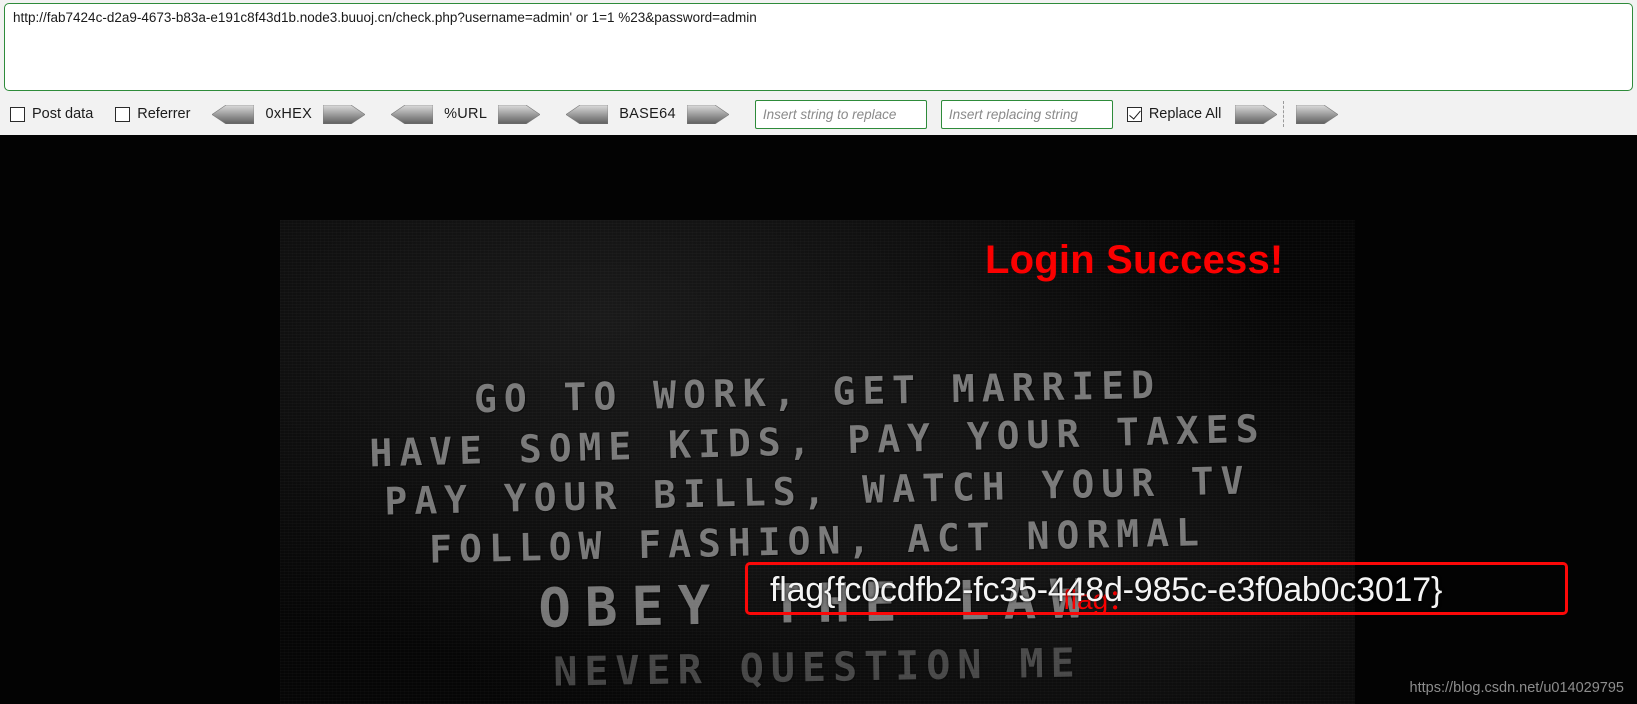 Image resolution: width=1637 pixels, height=704 pixels. Describe the element at coordinates (1256, 114) in the screenshot. I see `replace-apply-arrow-icon` at that location.